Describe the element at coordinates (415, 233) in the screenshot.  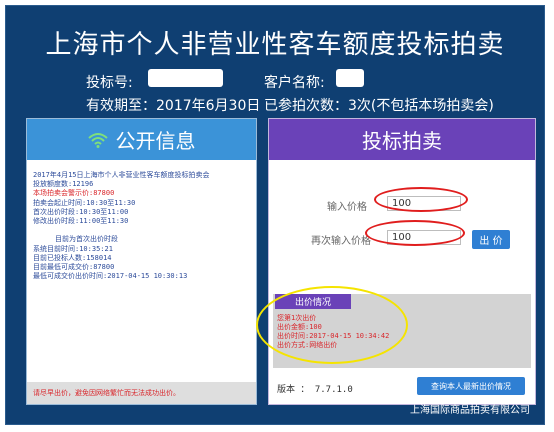
I see `repeat-price-highlight` at that location.